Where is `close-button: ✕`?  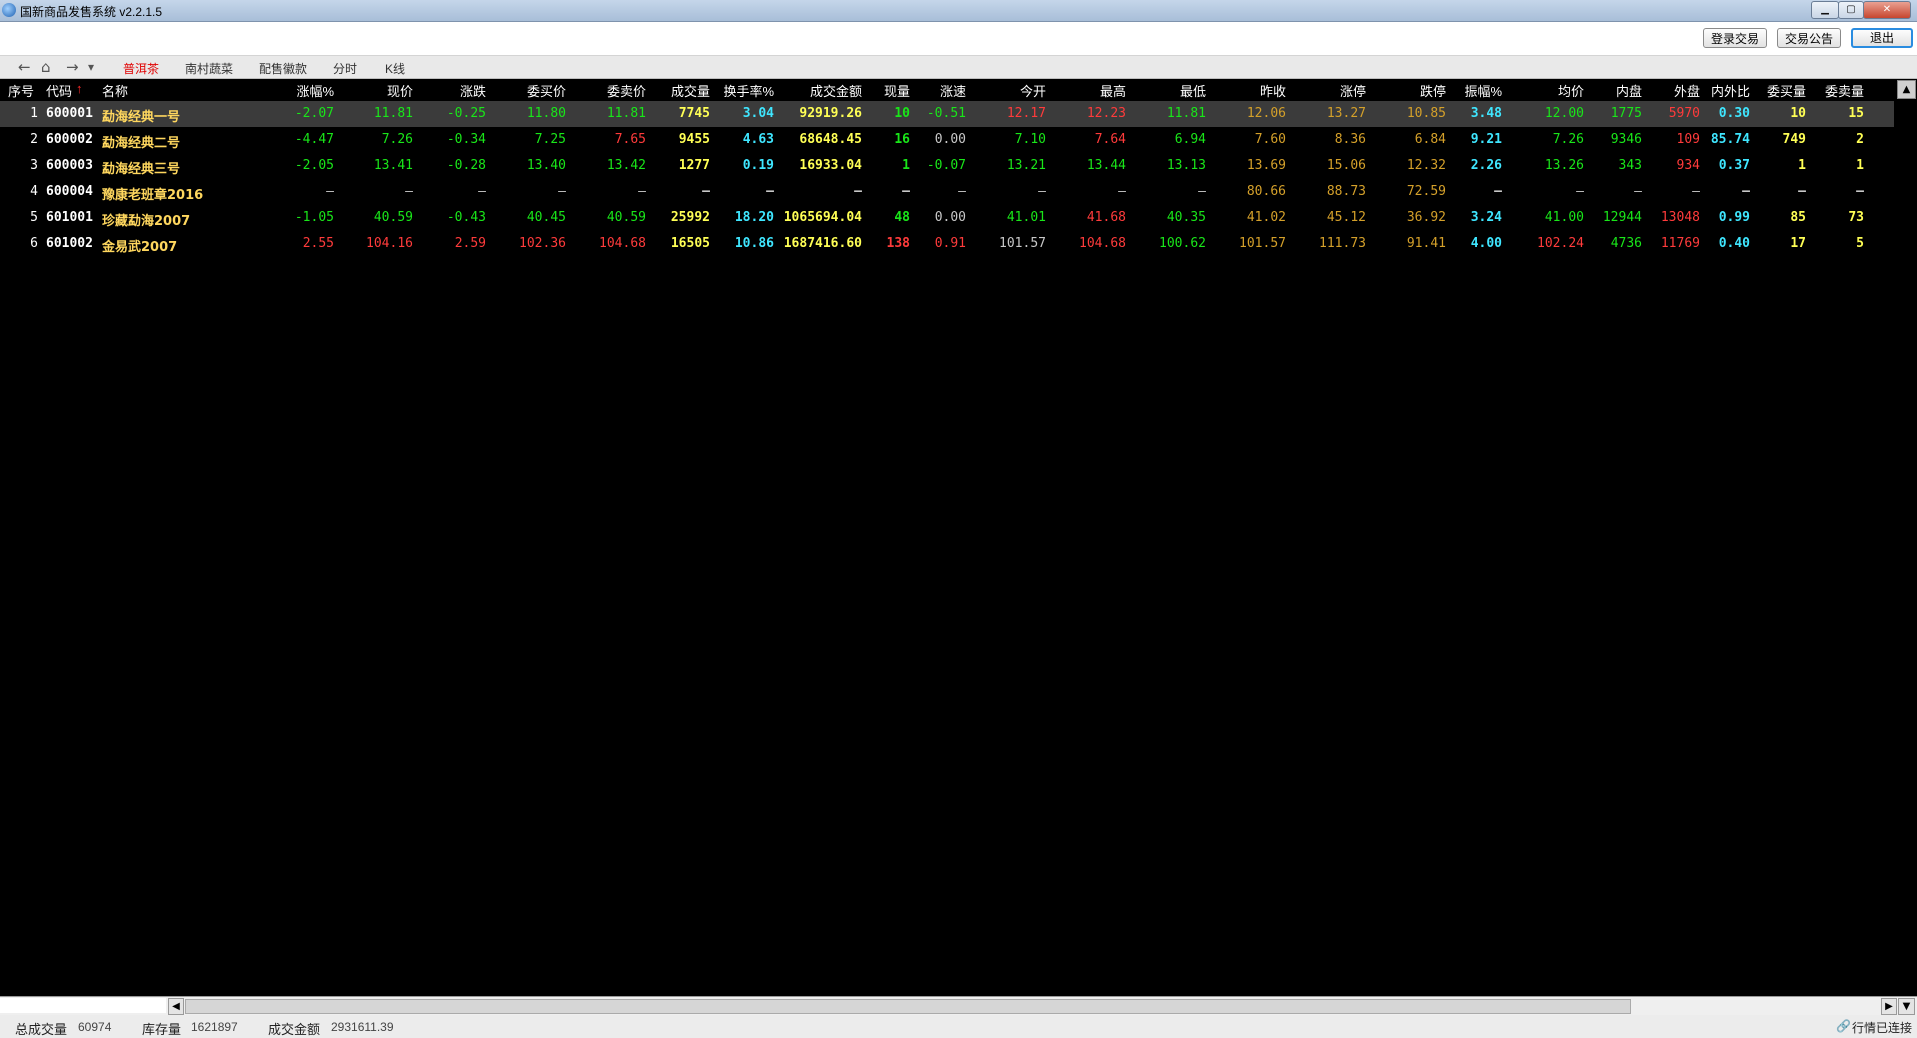 close-button: ✕ is located at coordinates (1887, 10).